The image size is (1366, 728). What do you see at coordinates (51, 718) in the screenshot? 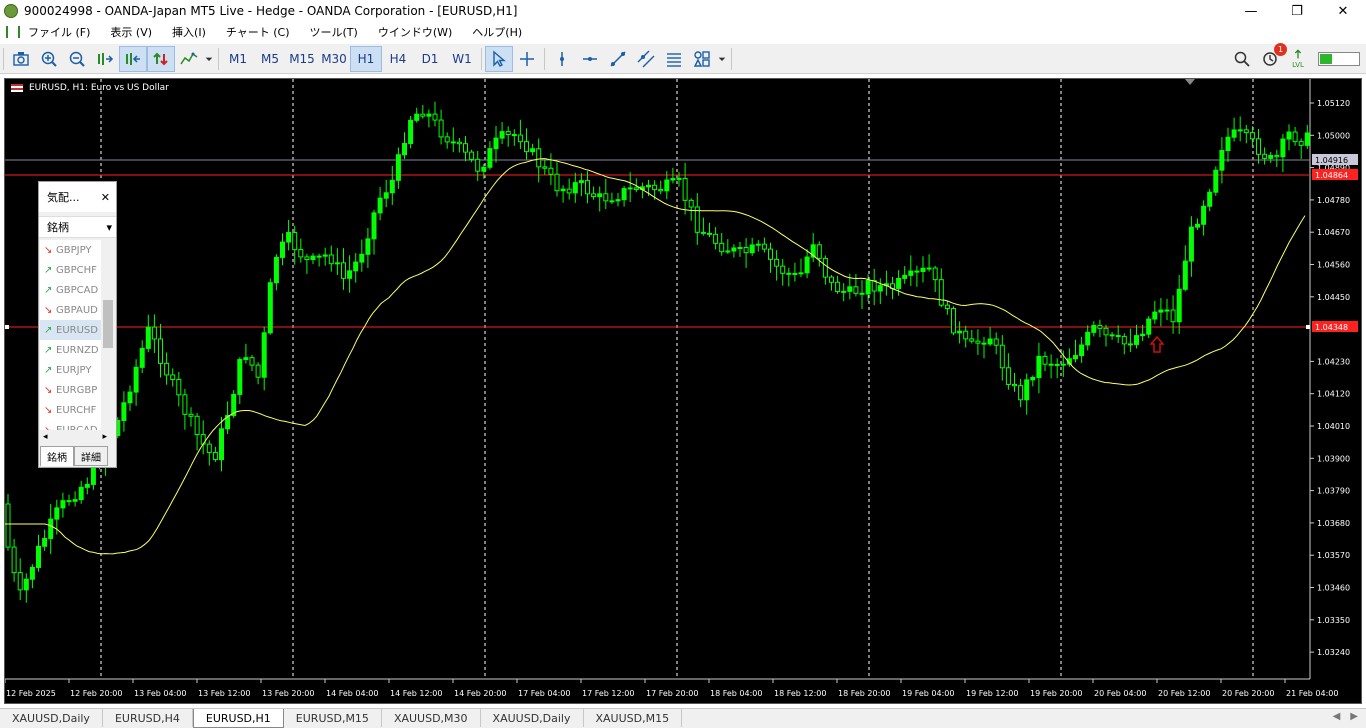
I see `tab-xauusd-daily: XAUUSD,Daily` at bounding box center [51, 718].